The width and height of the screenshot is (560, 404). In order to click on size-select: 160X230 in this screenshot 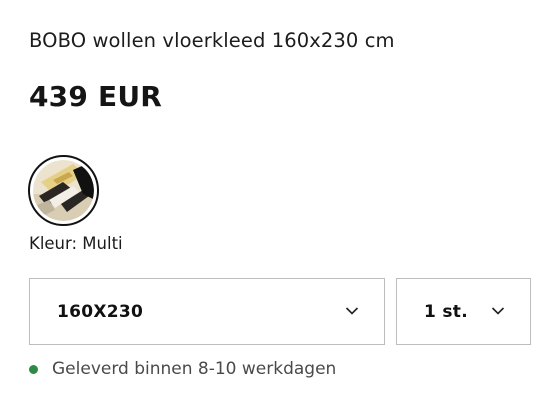, I will do `click(207, 311)`.